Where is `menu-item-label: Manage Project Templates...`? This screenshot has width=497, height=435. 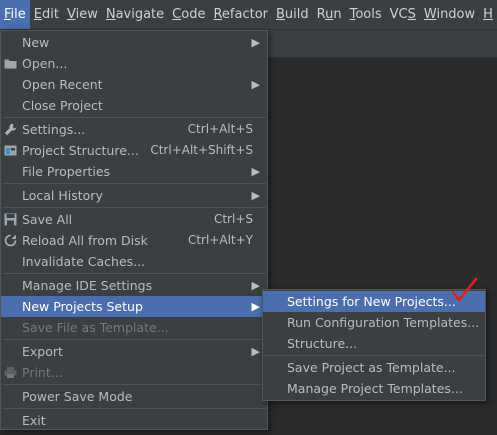
menu-item-label: Manage Project Templates... is located at coordinates (375, 388).